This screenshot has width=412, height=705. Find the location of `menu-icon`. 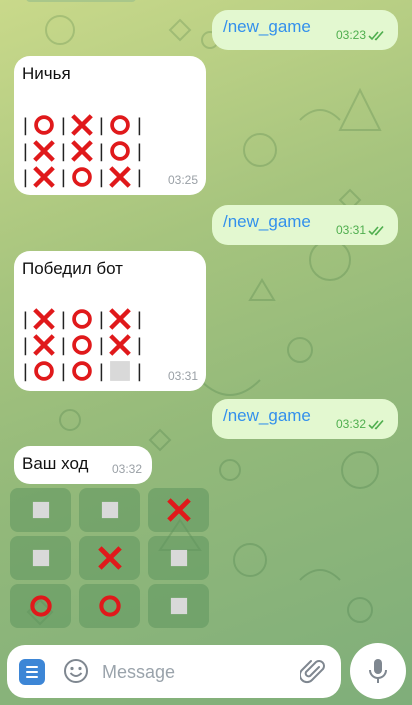

menu-icon is located at coordinates (32, 672).